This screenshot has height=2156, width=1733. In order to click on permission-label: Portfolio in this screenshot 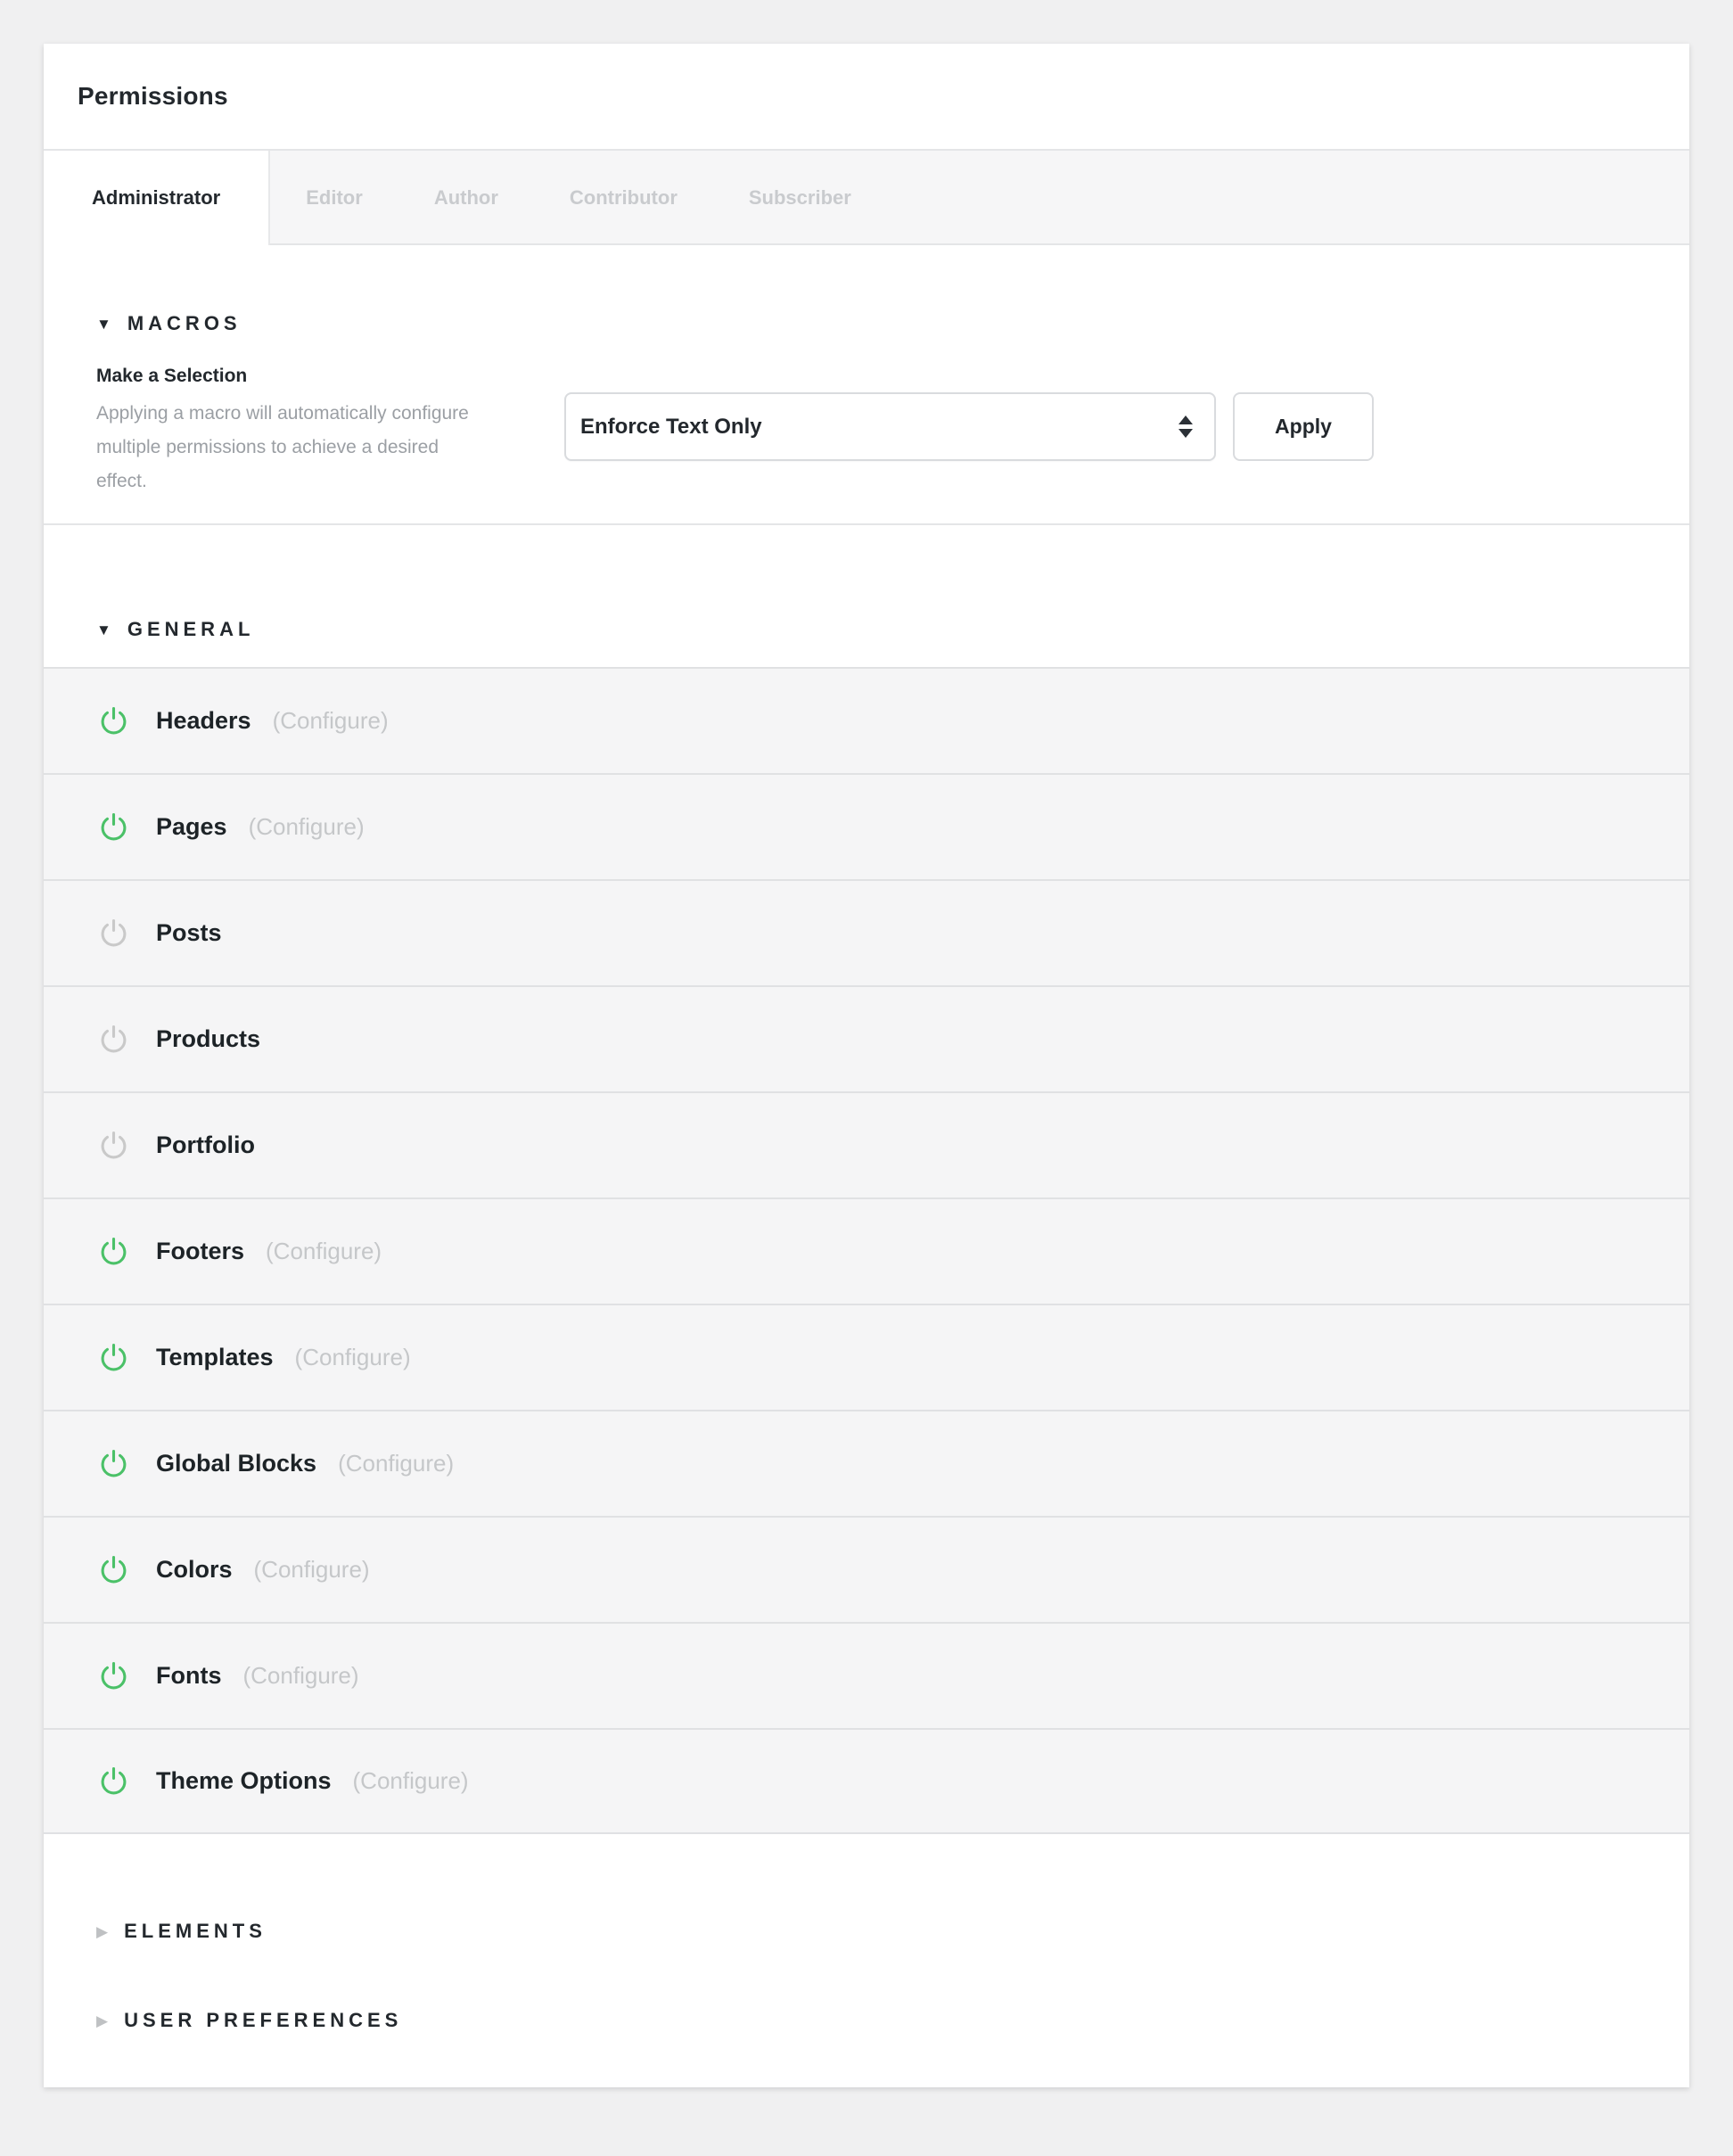, I will do `click(206, 1144)`.